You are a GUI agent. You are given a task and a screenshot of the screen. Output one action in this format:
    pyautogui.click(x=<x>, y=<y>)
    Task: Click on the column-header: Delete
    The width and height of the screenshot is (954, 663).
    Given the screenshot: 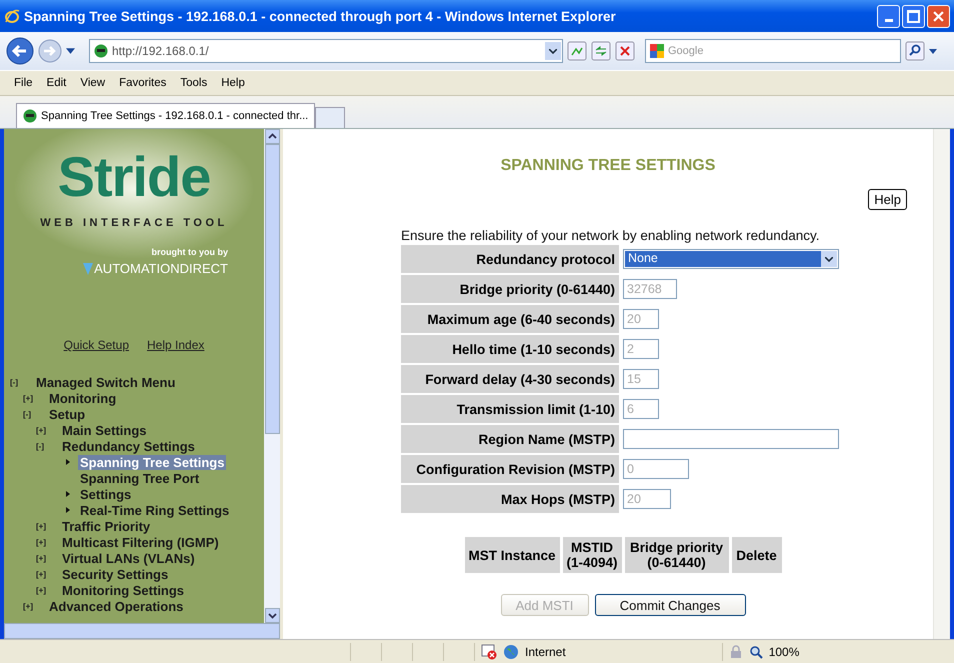 What is the action you would take?
    pyautogui.click(x=757, y=555)
    